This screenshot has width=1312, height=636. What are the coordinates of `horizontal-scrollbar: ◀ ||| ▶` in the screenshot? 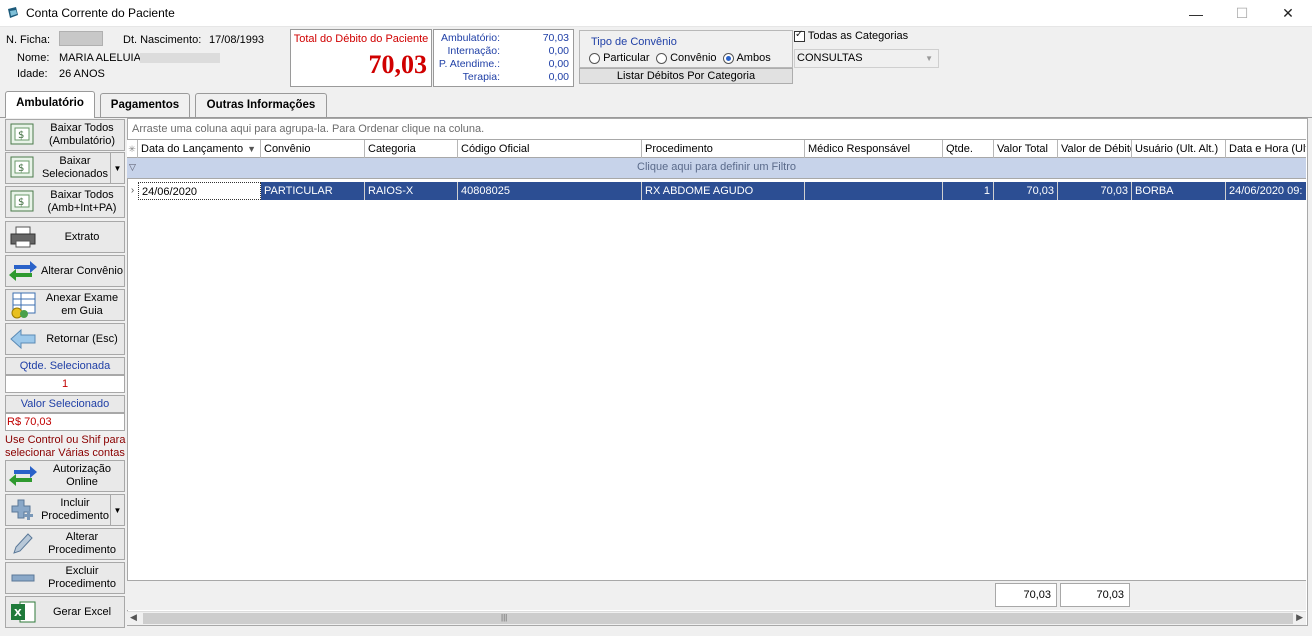 It's located at (716, 618).